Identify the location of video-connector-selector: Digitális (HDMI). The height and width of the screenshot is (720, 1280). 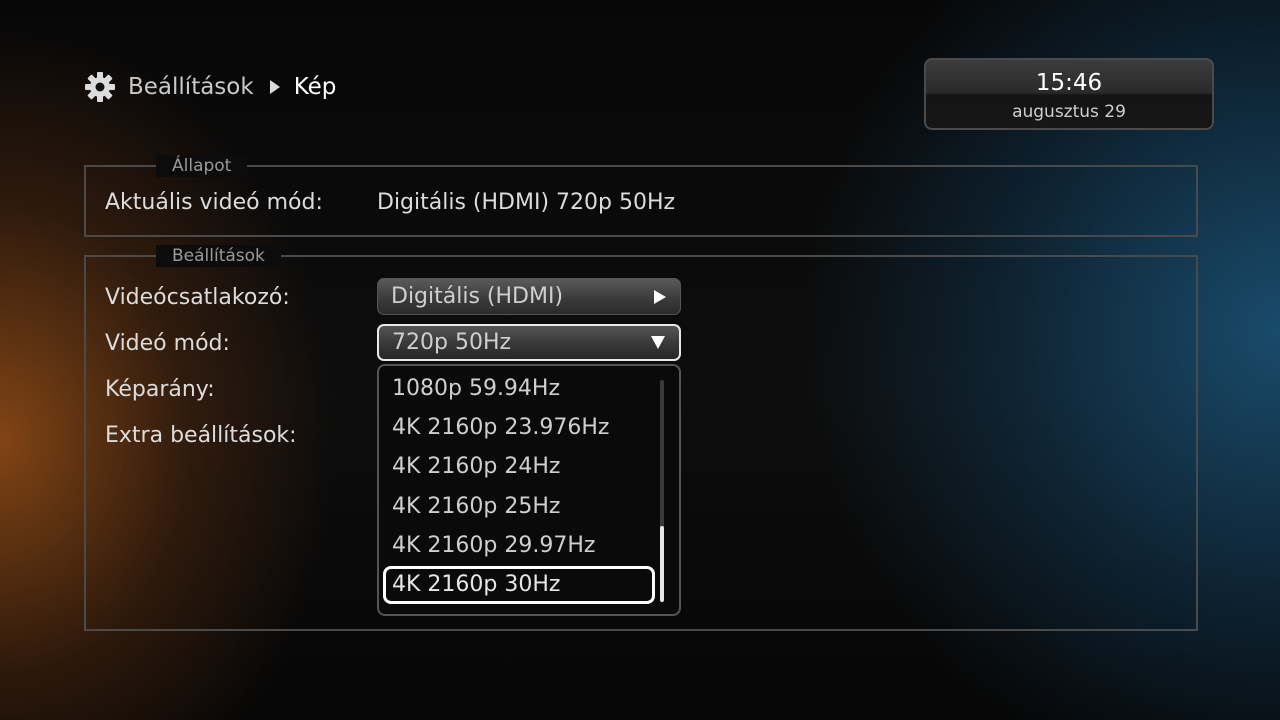
(529, 296).